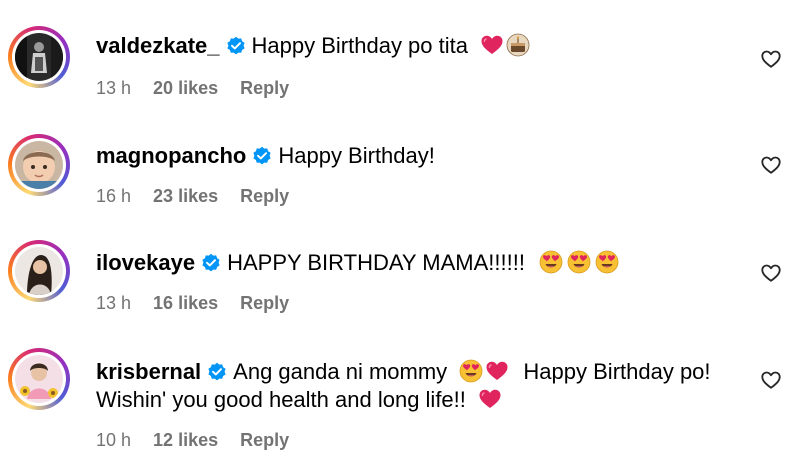 The image size is (800, 451). What do you see at coordinates (148, 371) in the screenshot?
I see `comment-username: krisbernal` at bounding box center [148, 371].